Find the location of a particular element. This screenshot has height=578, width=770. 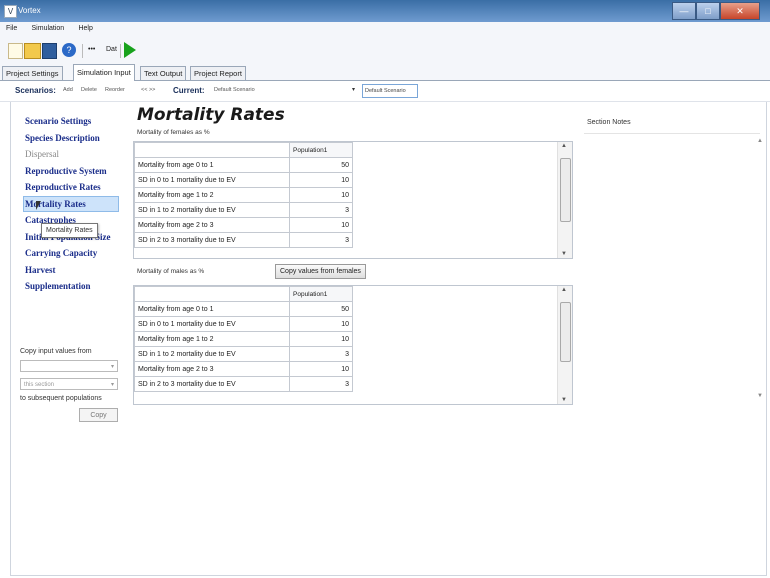

menu-file: File is located at coordinates (11, 29).